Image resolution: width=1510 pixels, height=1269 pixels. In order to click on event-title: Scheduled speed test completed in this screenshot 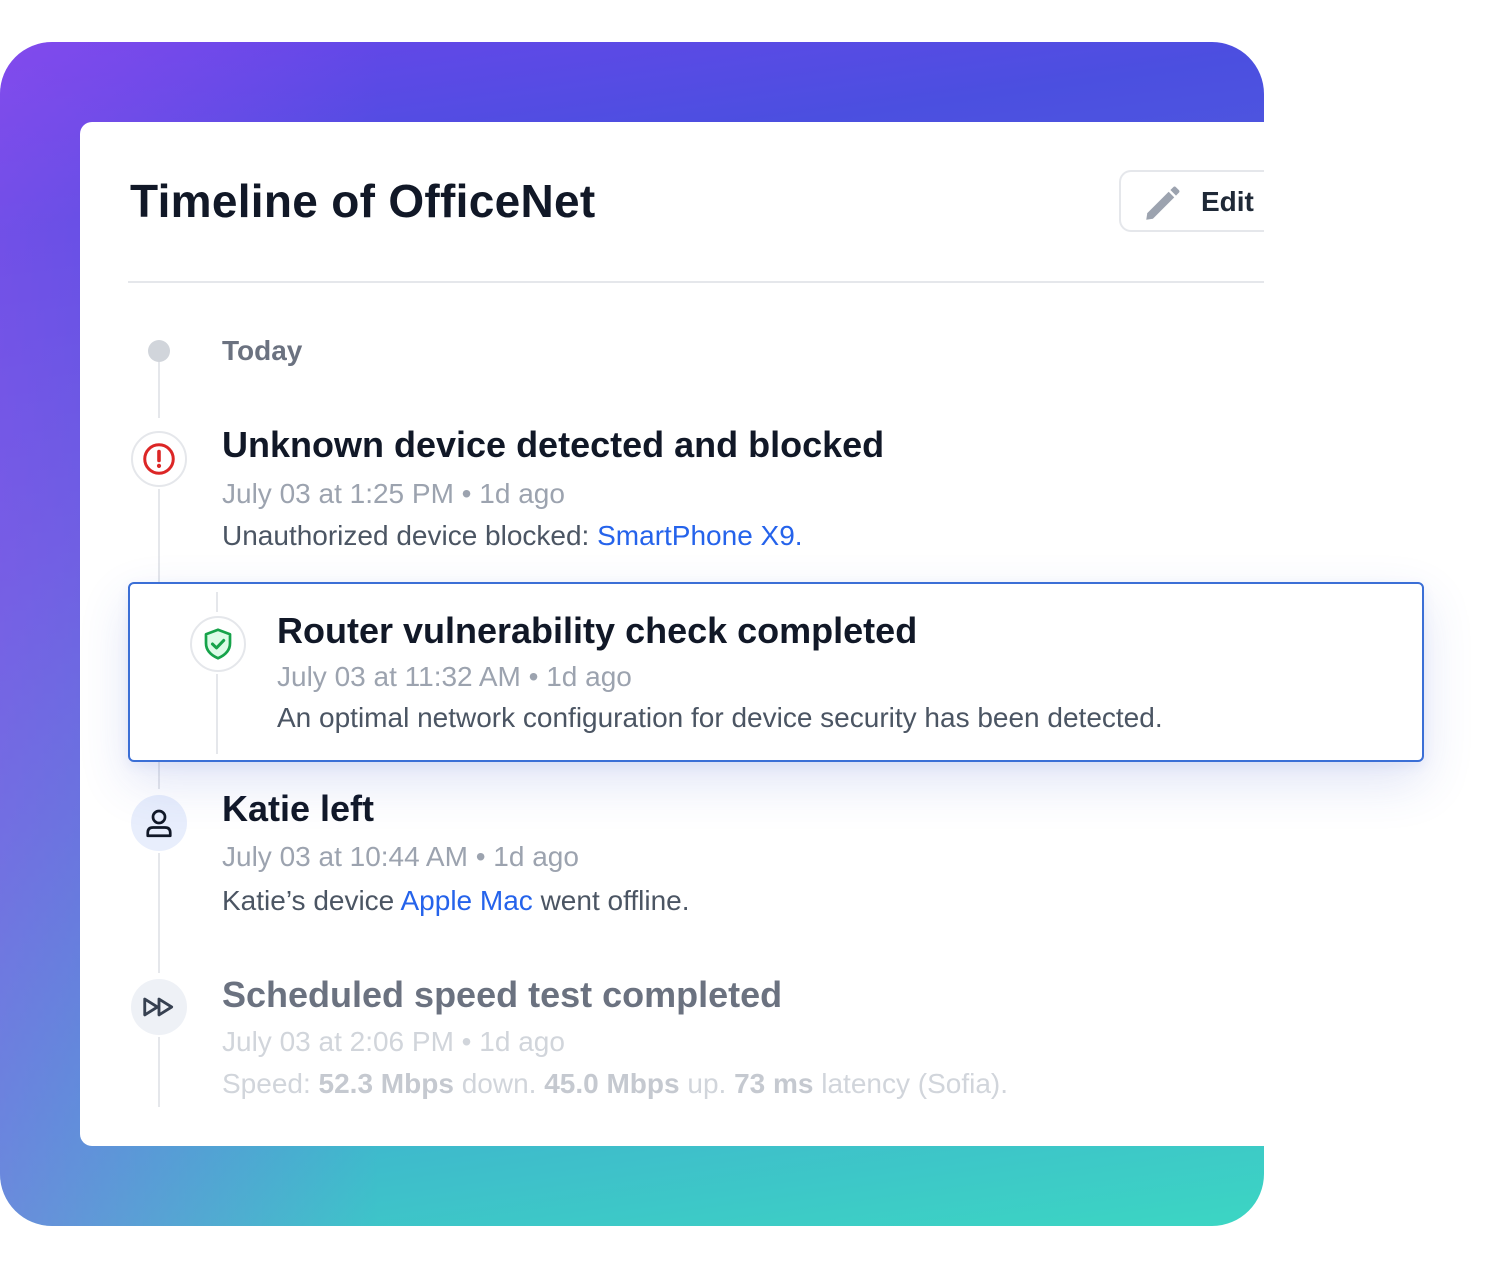, I will do `click(502, 994)`.